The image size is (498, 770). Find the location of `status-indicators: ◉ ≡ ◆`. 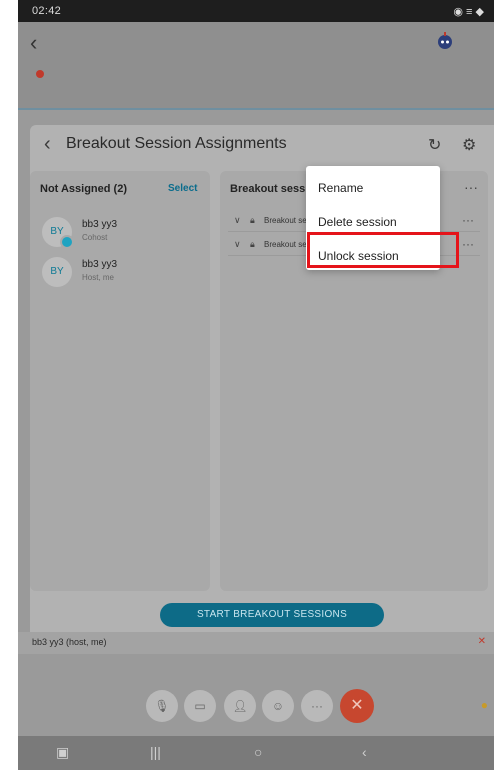

status-indicators: ◉ ≡ ◆ is located at coordinates (468, 12).